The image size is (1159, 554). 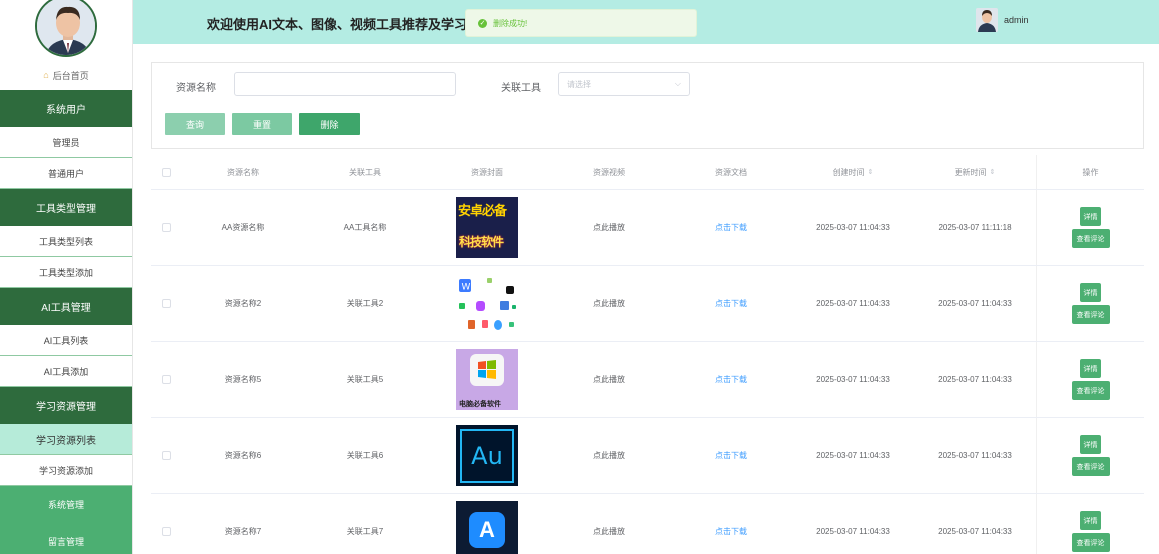 What do you see at coordinates (66, 538) in the screenshot?
I see `sidebar-group-messages: 留言管理` at bounding box center [66, 538].